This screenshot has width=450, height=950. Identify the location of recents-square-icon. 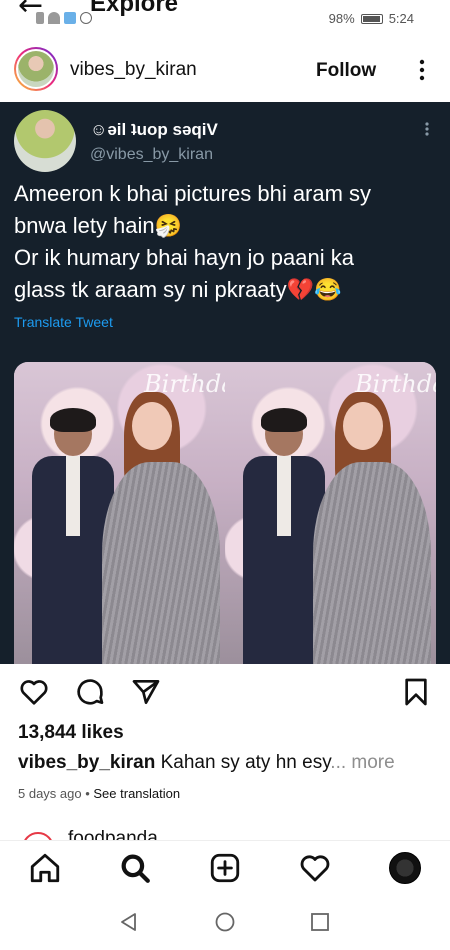
(320, 922).